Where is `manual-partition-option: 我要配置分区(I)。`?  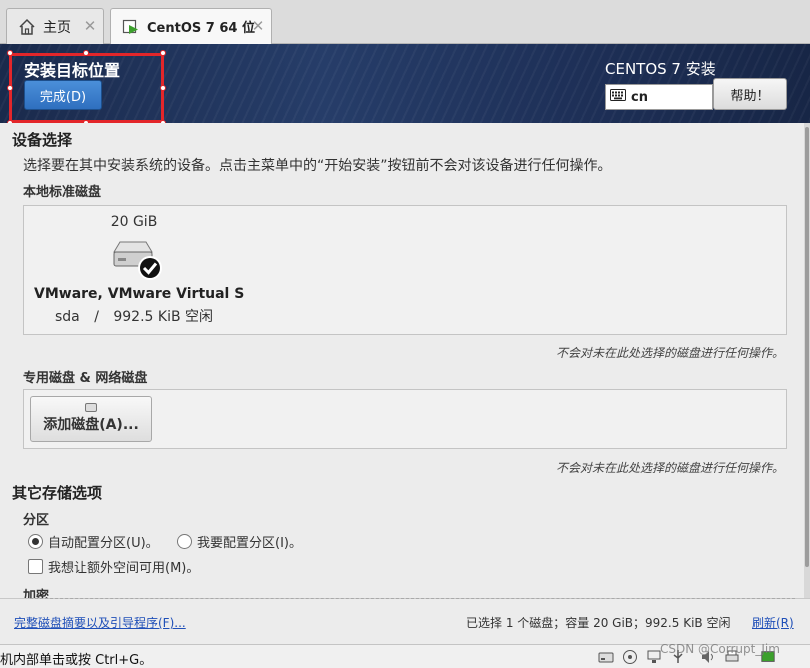
manual-partition-option: 我要配置分区(I)。 is located at coordinates (239, 541).